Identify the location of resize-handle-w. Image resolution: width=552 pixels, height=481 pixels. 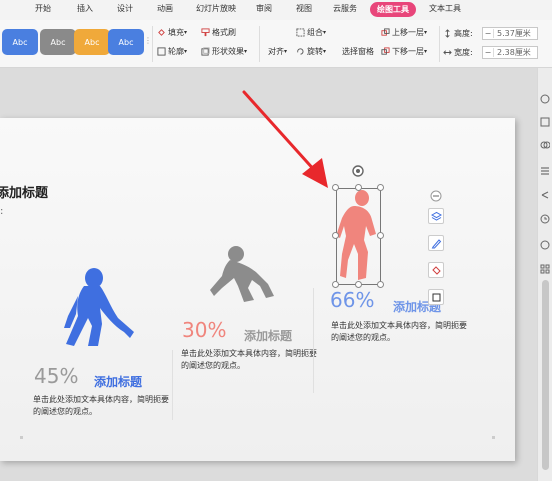
(335, 235).